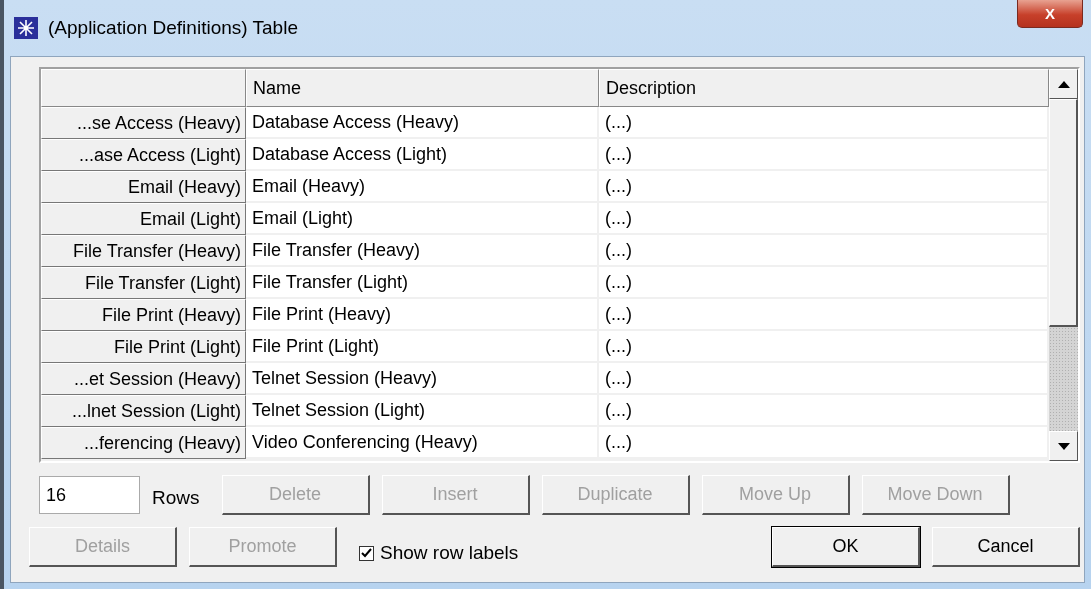  I want to click on table-cell: File Print (Heavy), so click(422, 315).